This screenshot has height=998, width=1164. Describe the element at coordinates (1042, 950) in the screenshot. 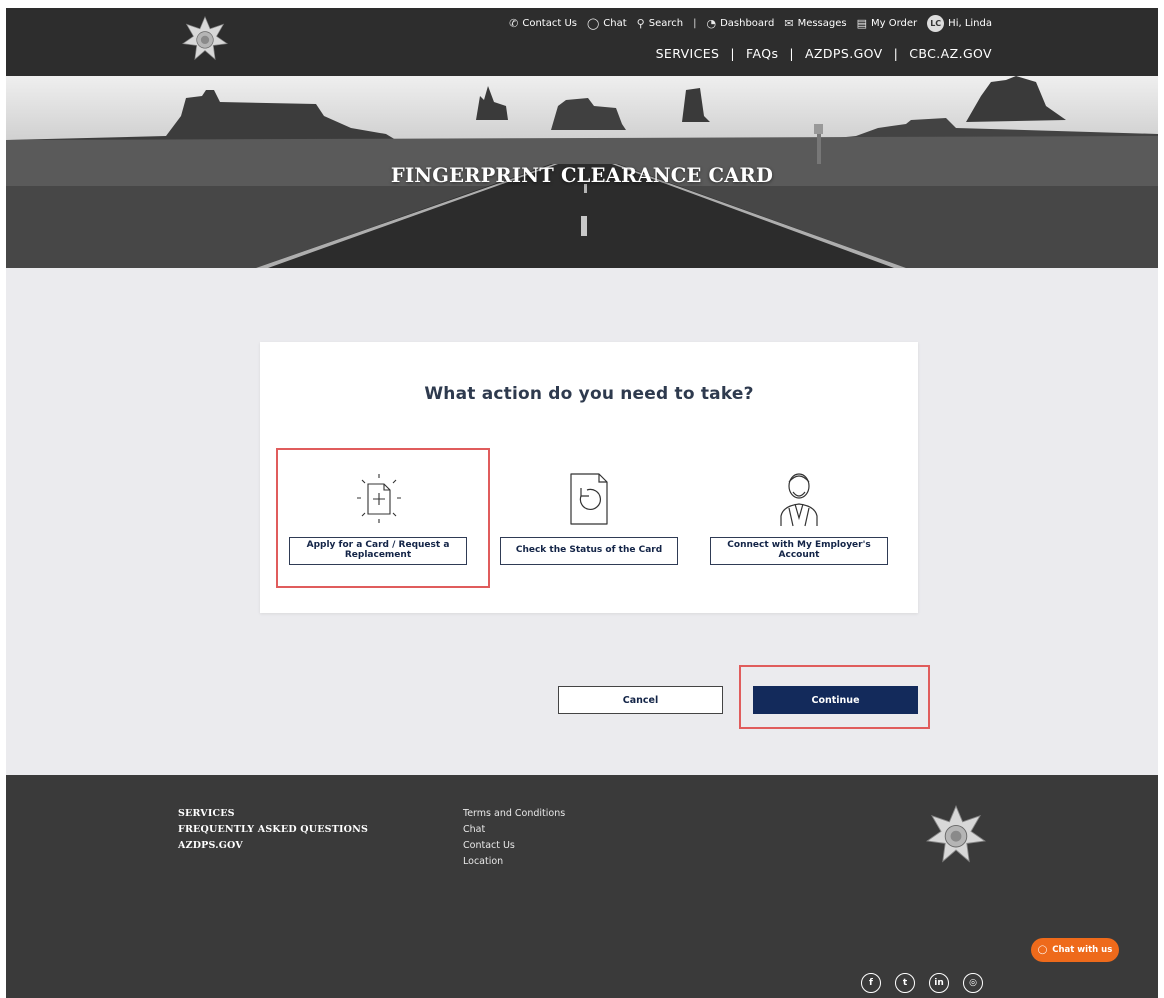

I see `chat-bubble-icon: ◯` at that location.